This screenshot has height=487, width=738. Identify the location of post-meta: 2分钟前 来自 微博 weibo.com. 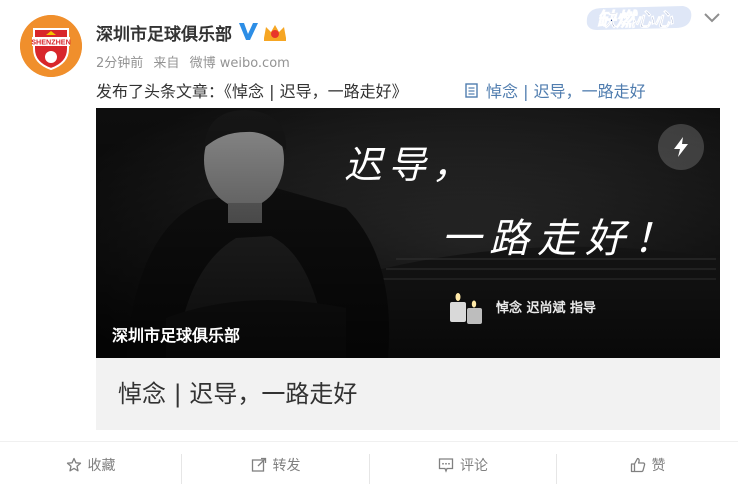
(196, 61).